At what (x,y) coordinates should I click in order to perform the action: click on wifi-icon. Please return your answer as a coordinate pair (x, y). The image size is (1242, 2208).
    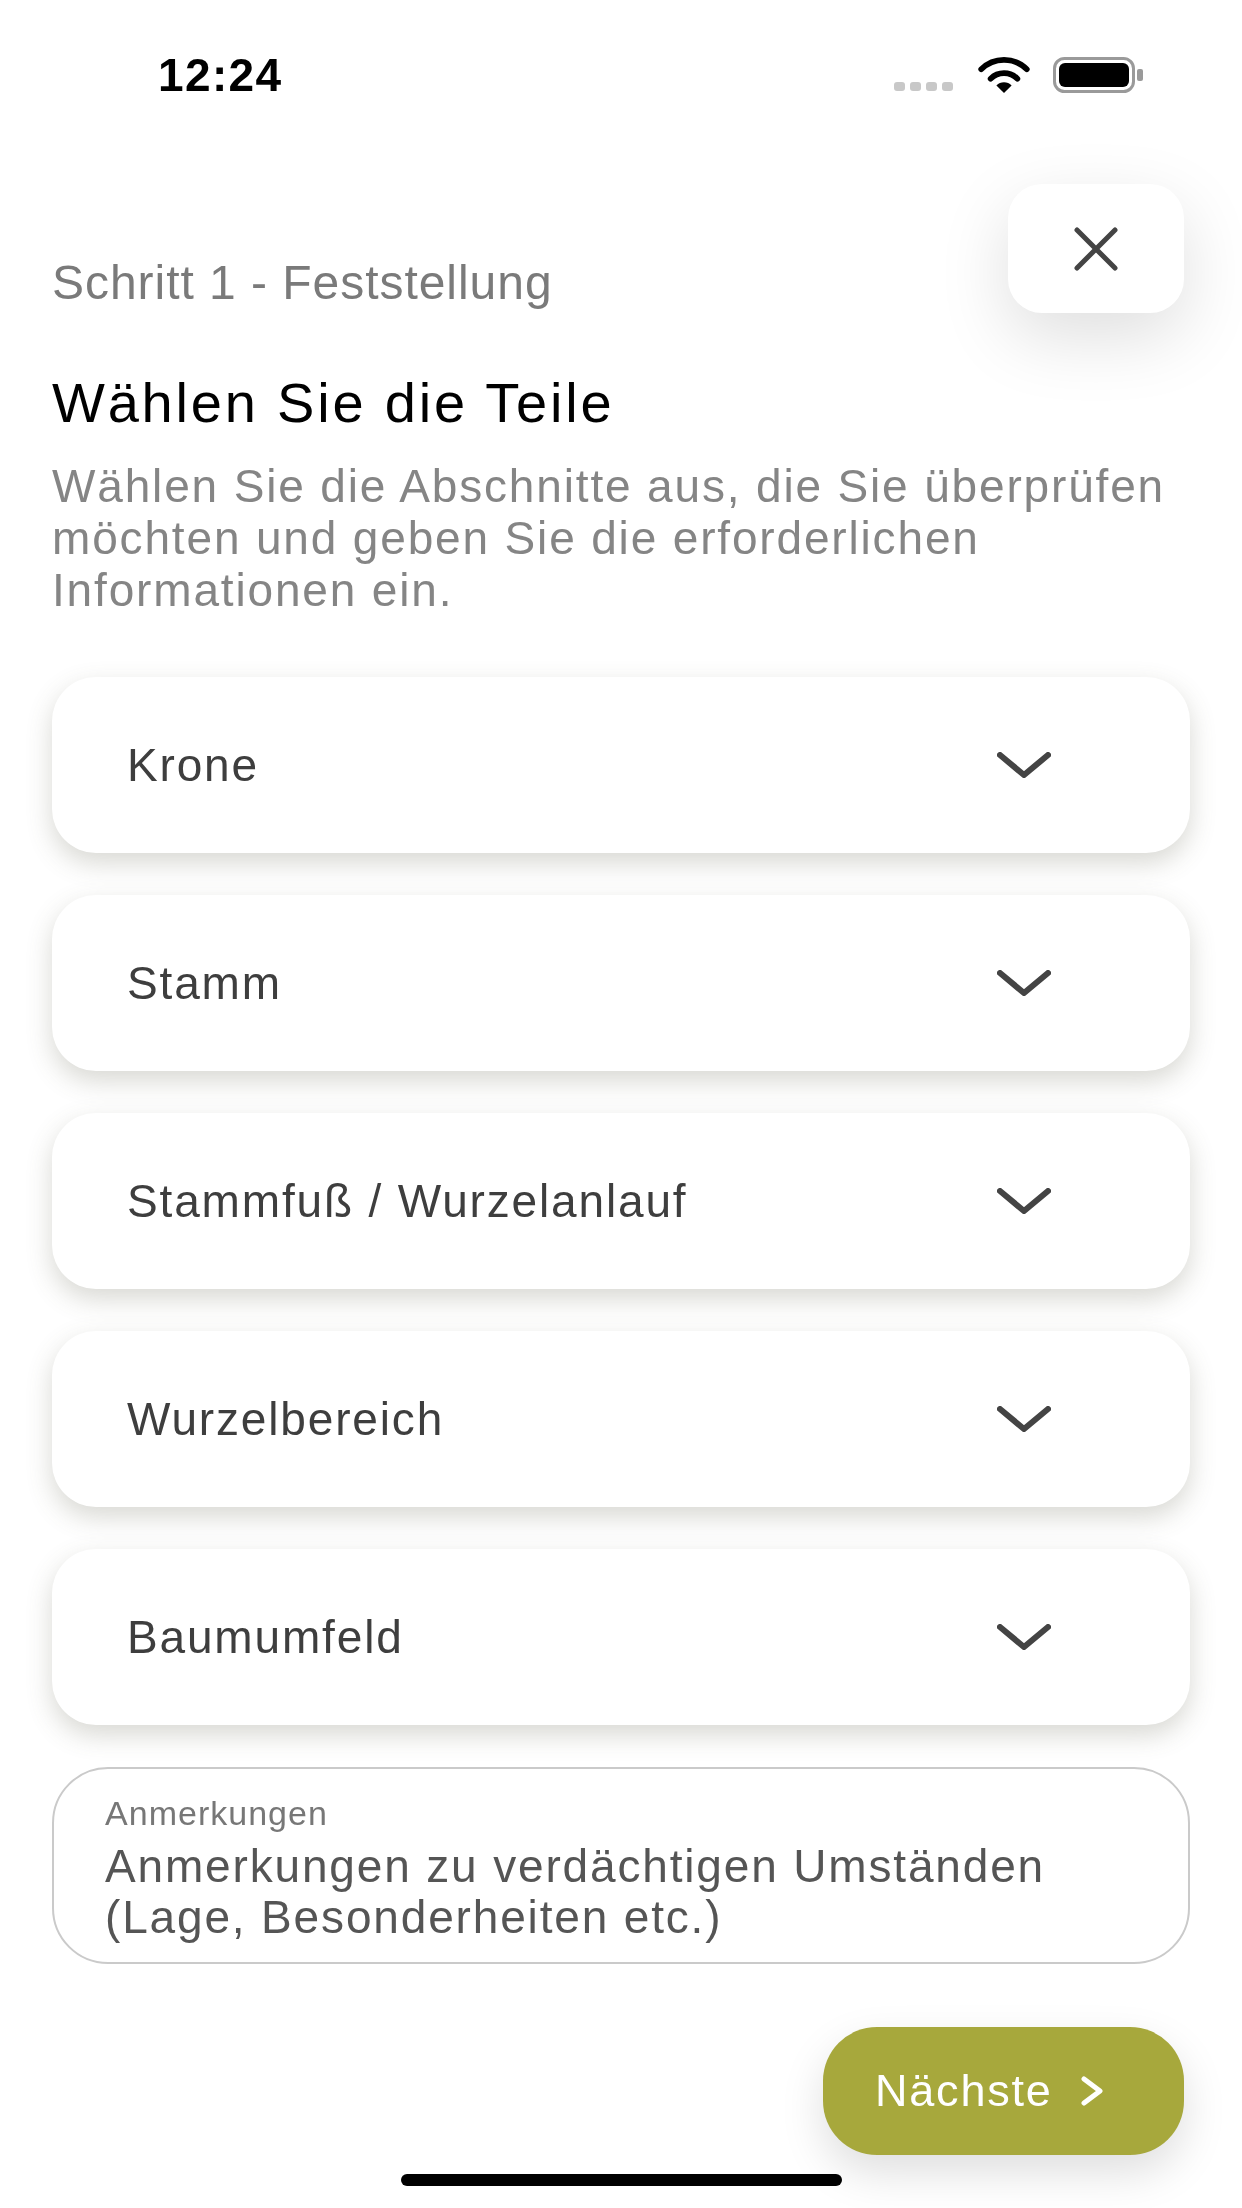
    Looking at the image, I should click on (1004, 75).